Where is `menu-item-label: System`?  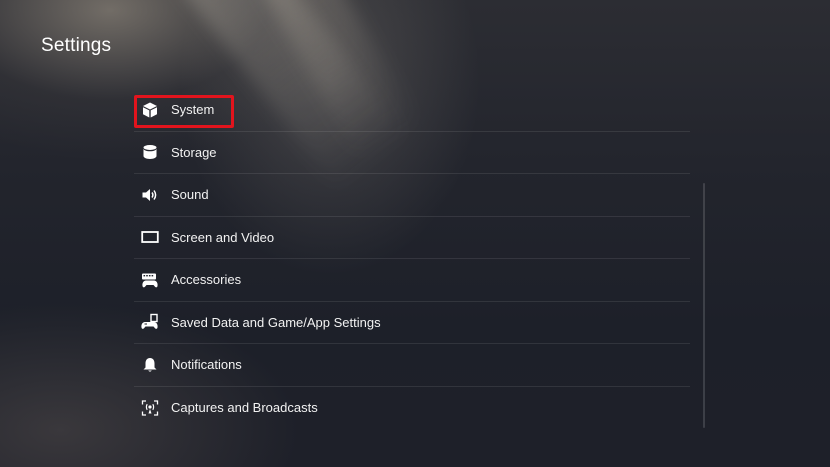 menu-item-label: System is located at coordinates (193, 110).